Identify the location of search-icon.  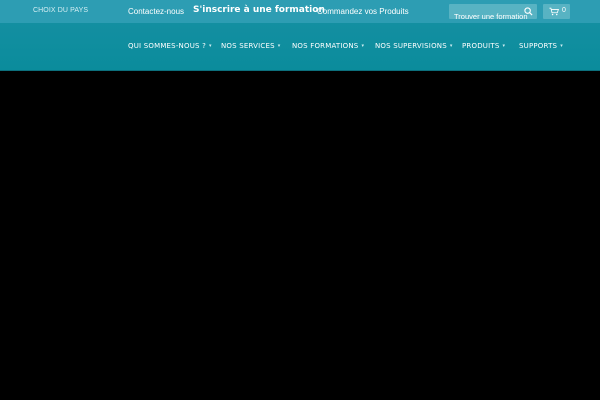
(528, 11).